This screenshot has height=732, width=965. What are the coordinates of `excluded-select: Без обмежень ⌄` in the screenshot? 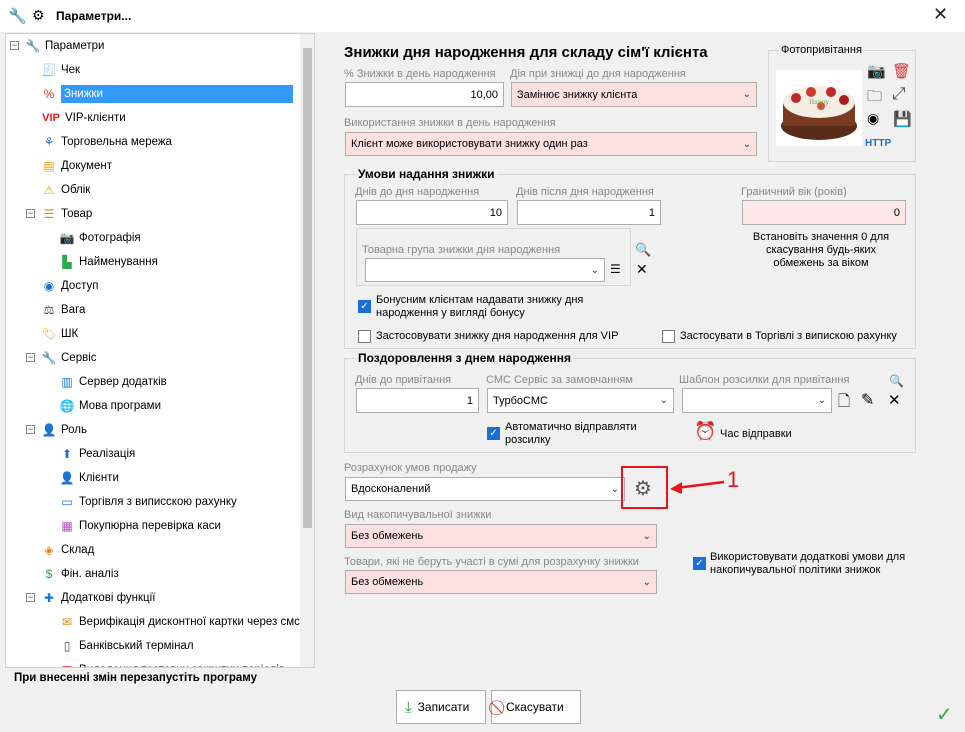 It's located at (501, 582).